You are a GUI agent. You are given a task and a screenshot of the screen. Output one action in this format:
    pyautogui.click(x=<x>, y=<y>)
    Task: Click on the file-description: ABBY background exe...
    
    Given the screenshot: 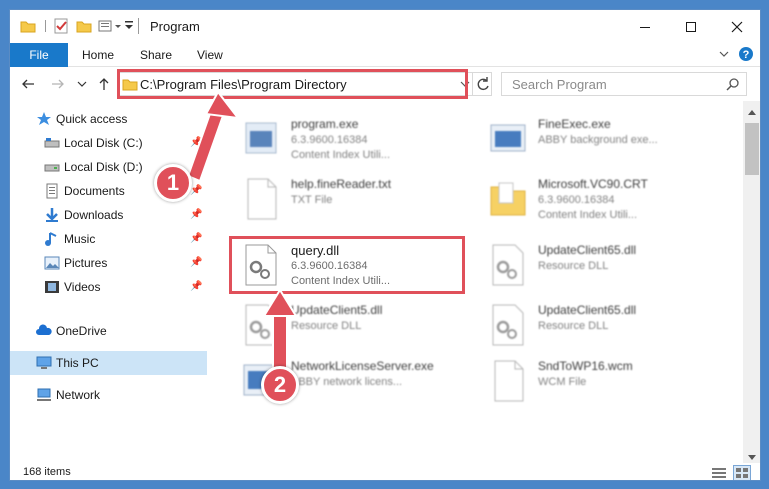 What is the action you would take?
    pyautogui.click(x=598, y=140)
    